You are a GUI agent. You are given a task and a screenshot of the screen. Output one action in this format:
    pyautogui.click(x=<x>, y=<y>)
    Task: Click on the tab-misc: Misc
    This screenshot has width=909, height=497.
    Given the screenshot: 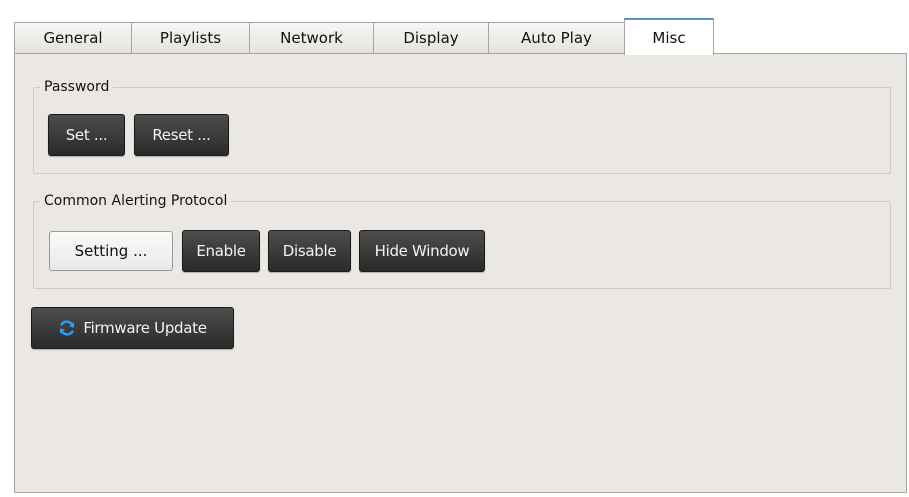 What is the action you would take?
    pyautogui.click(x=669, y=36)
    